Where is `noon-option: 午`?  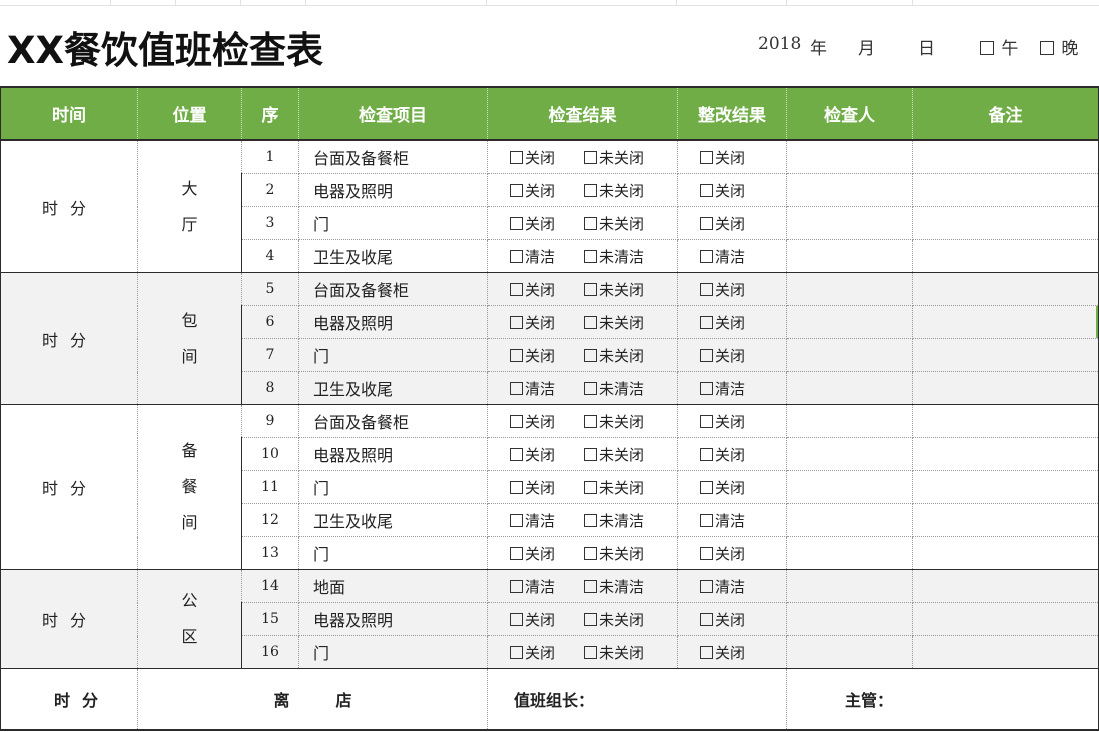
noon-option: 午 is located at coordinates (999, 46).